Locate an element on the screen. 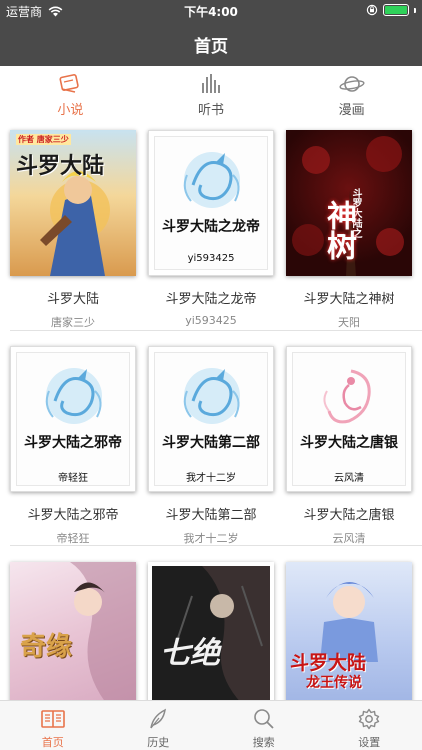  category-tabs: 小说 听书 漫画 is located at coordinates (211, 92).